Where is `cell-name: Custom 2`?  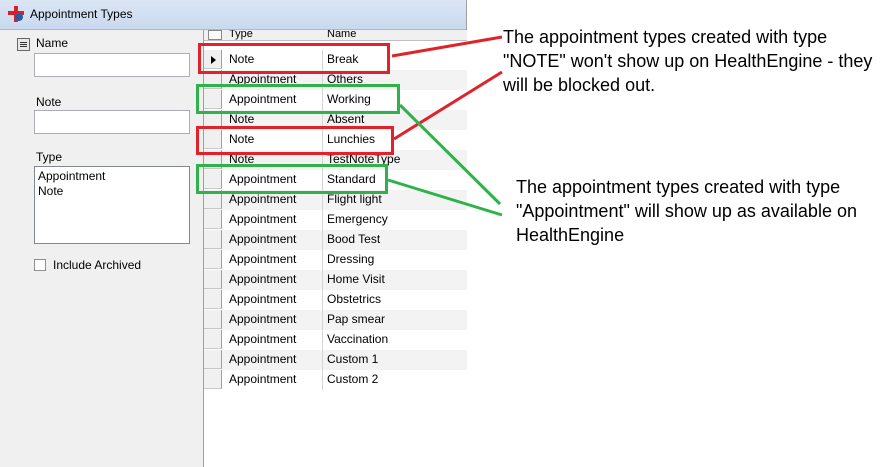 cell-name: Custom 2 is located at coordinates (352, 379).